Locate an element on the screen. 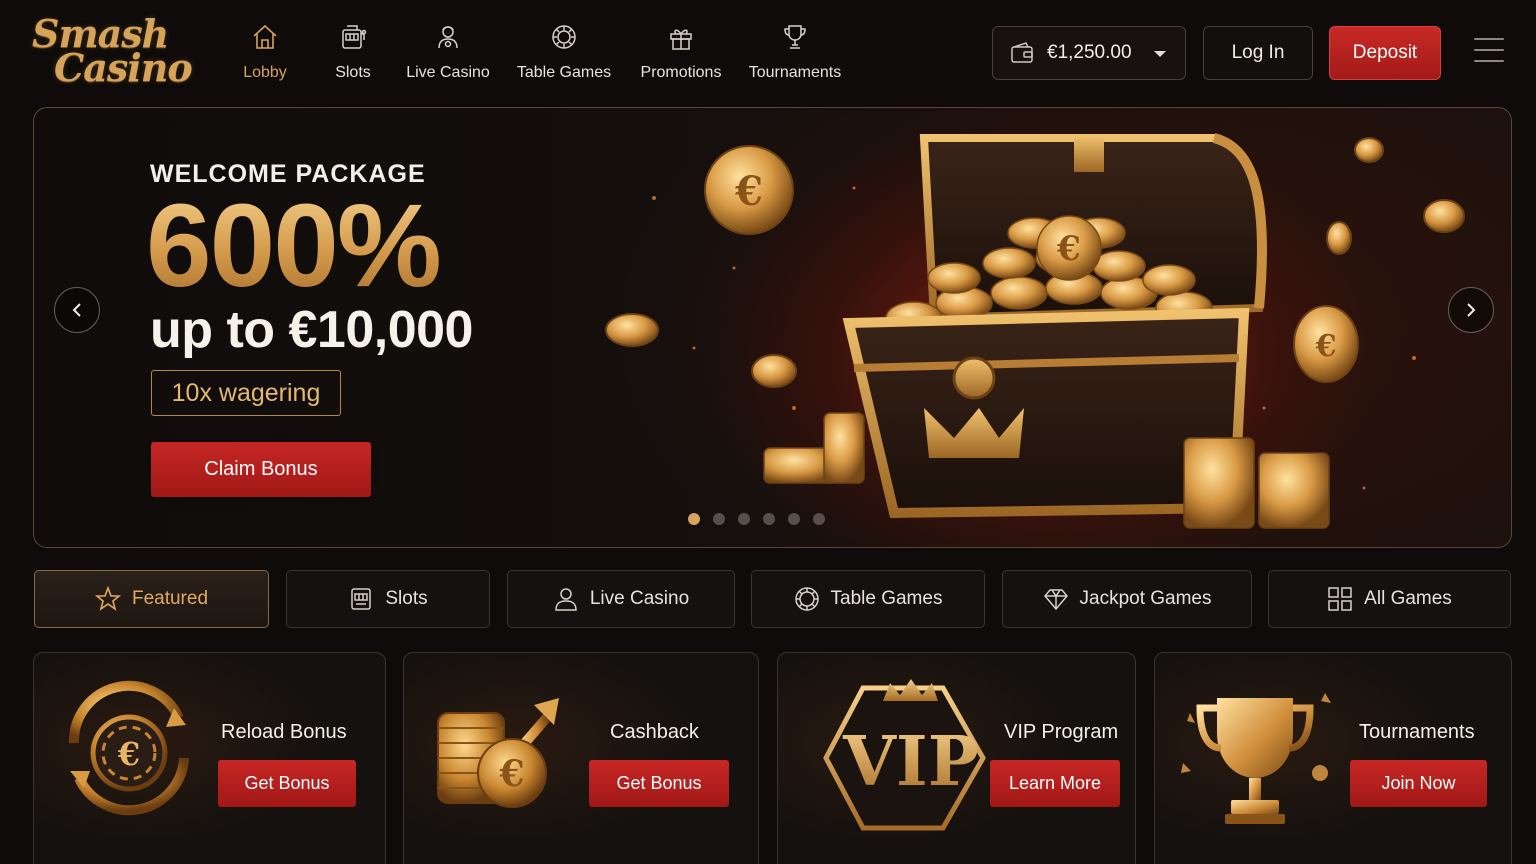 This screenshot has width=1536, height=864. hero-subline: up to €10,000 is located at coordinates (311, 330).